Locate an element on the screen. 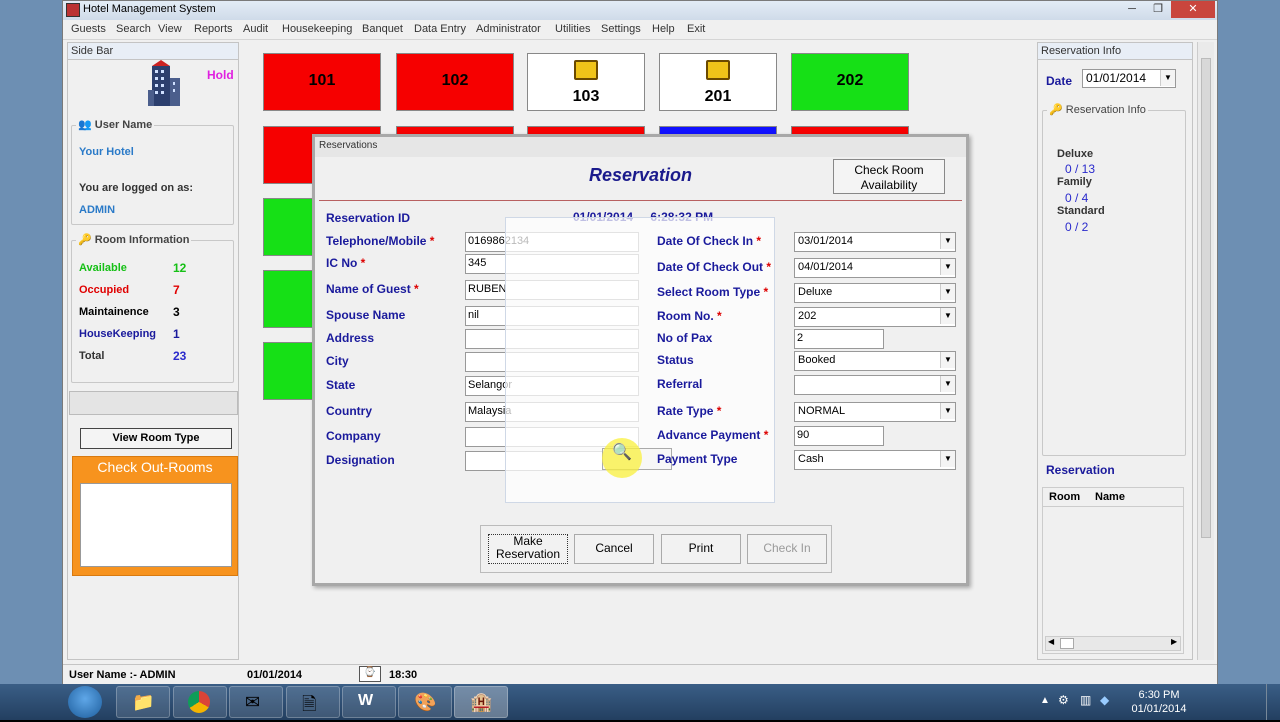  make-reservation-button: Make Reservation is located at coordinates (528, 549).